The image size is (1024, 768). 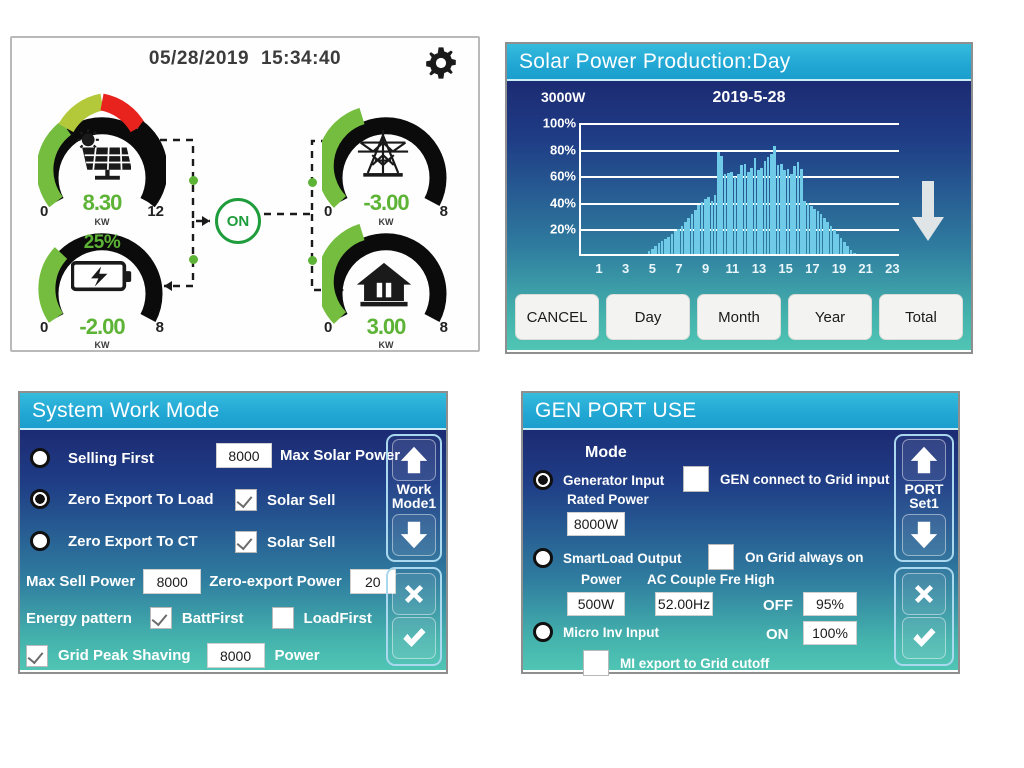 What do you see at coordinates (721, 557) in the screenshot?
I see `checkbox-on-grid-always-on` at bounding box center [721, 557].